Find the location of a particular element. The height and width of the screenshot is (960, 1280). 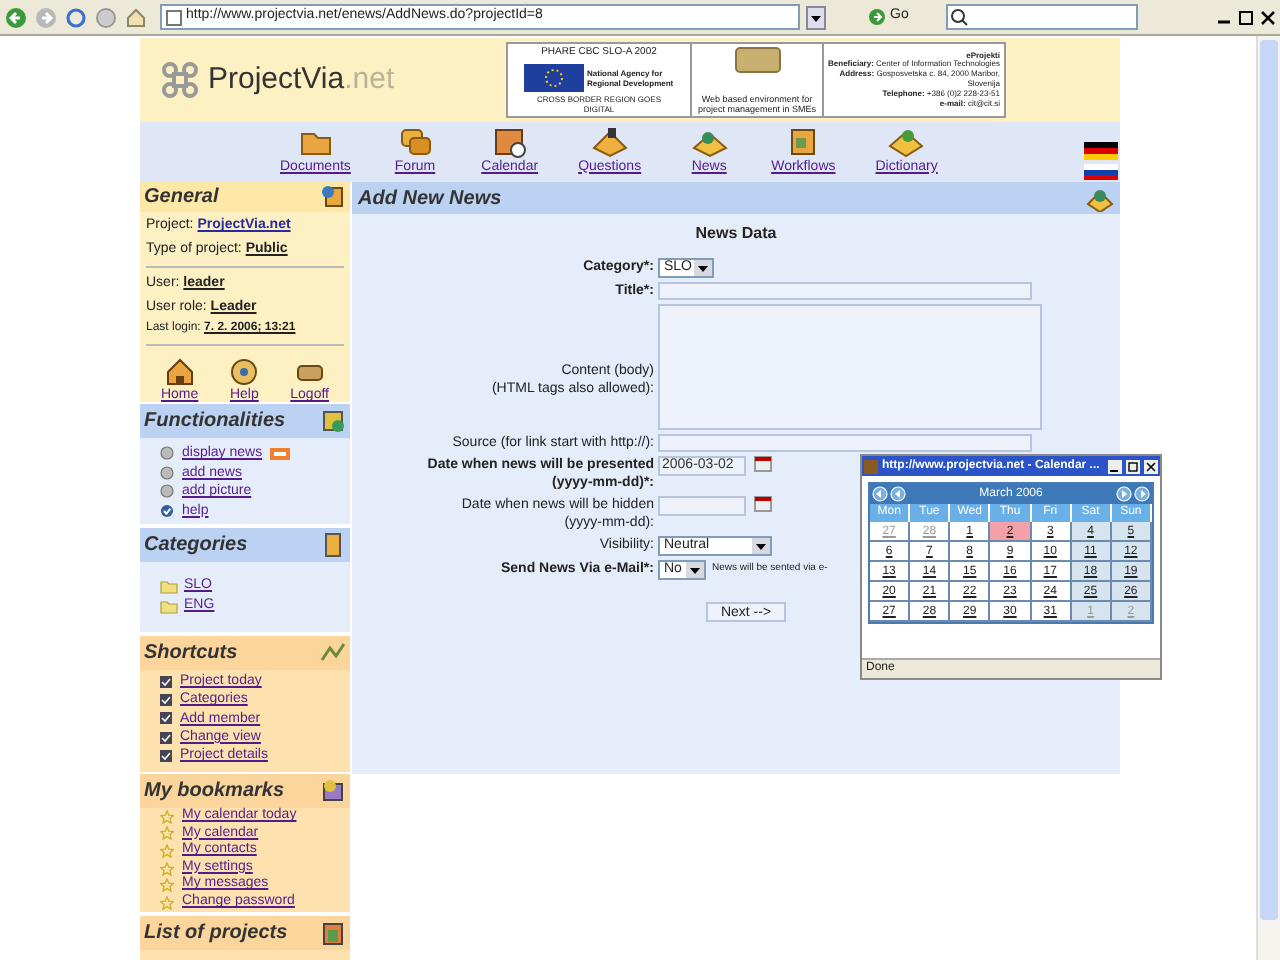

refresh-icon is located at coordinates (76, 17).